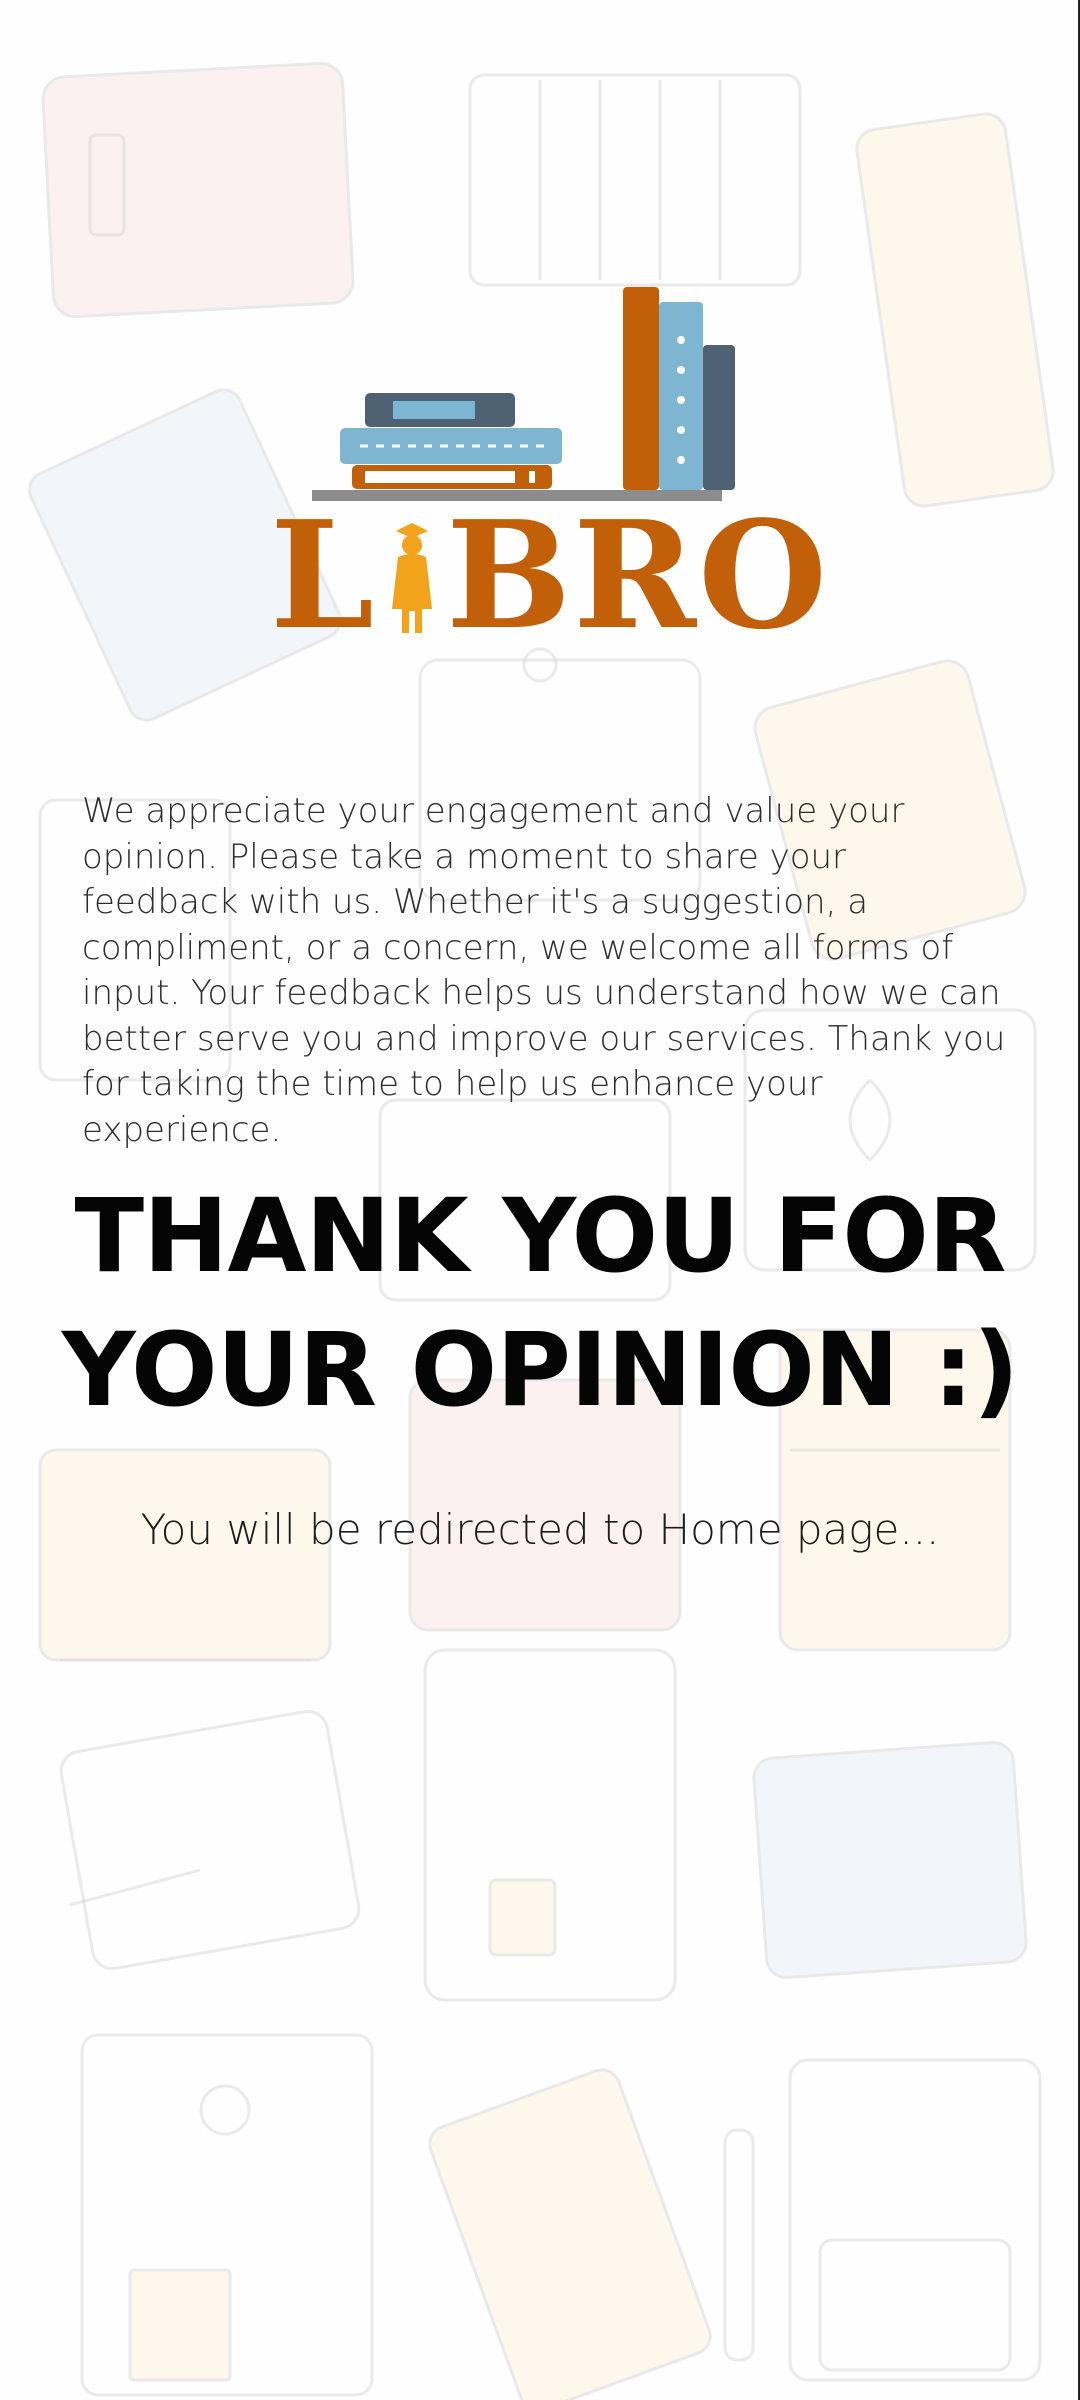 The image size is (1080, 2400). Describe the element at coordinates (451, 446) in the screenshot. I see `stacked-book-middle` at that location.